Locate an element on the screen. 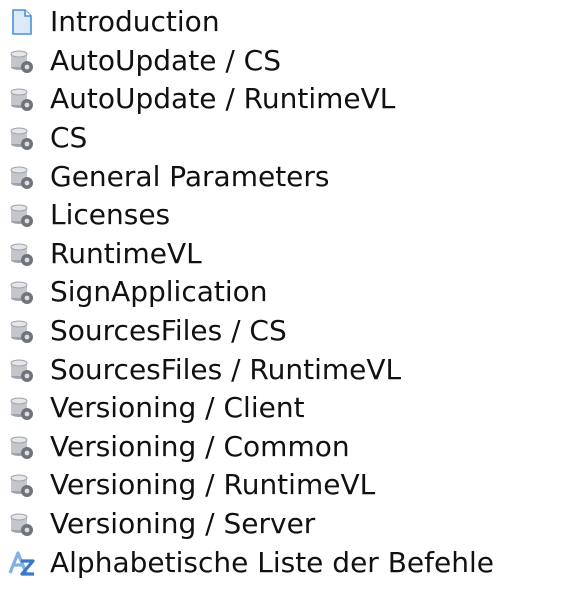 This screenshot has width=566, height=589. tree-item-label: SourcesFiles / RuntimeVL is located at coordinates (226, 369).